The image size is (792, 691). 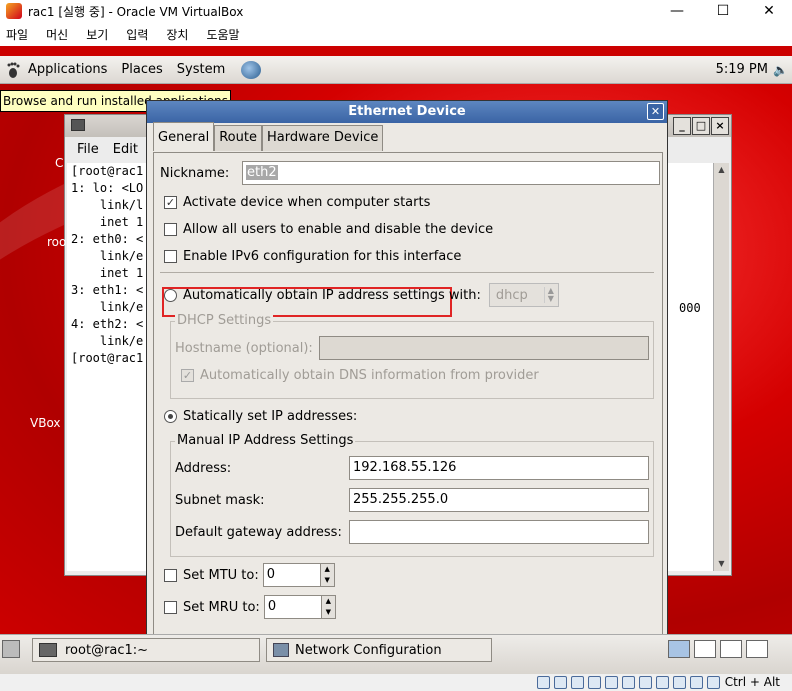 I want to click on activate-on-boot-label: Activate device when computer starts, so click(x=306, y=202).